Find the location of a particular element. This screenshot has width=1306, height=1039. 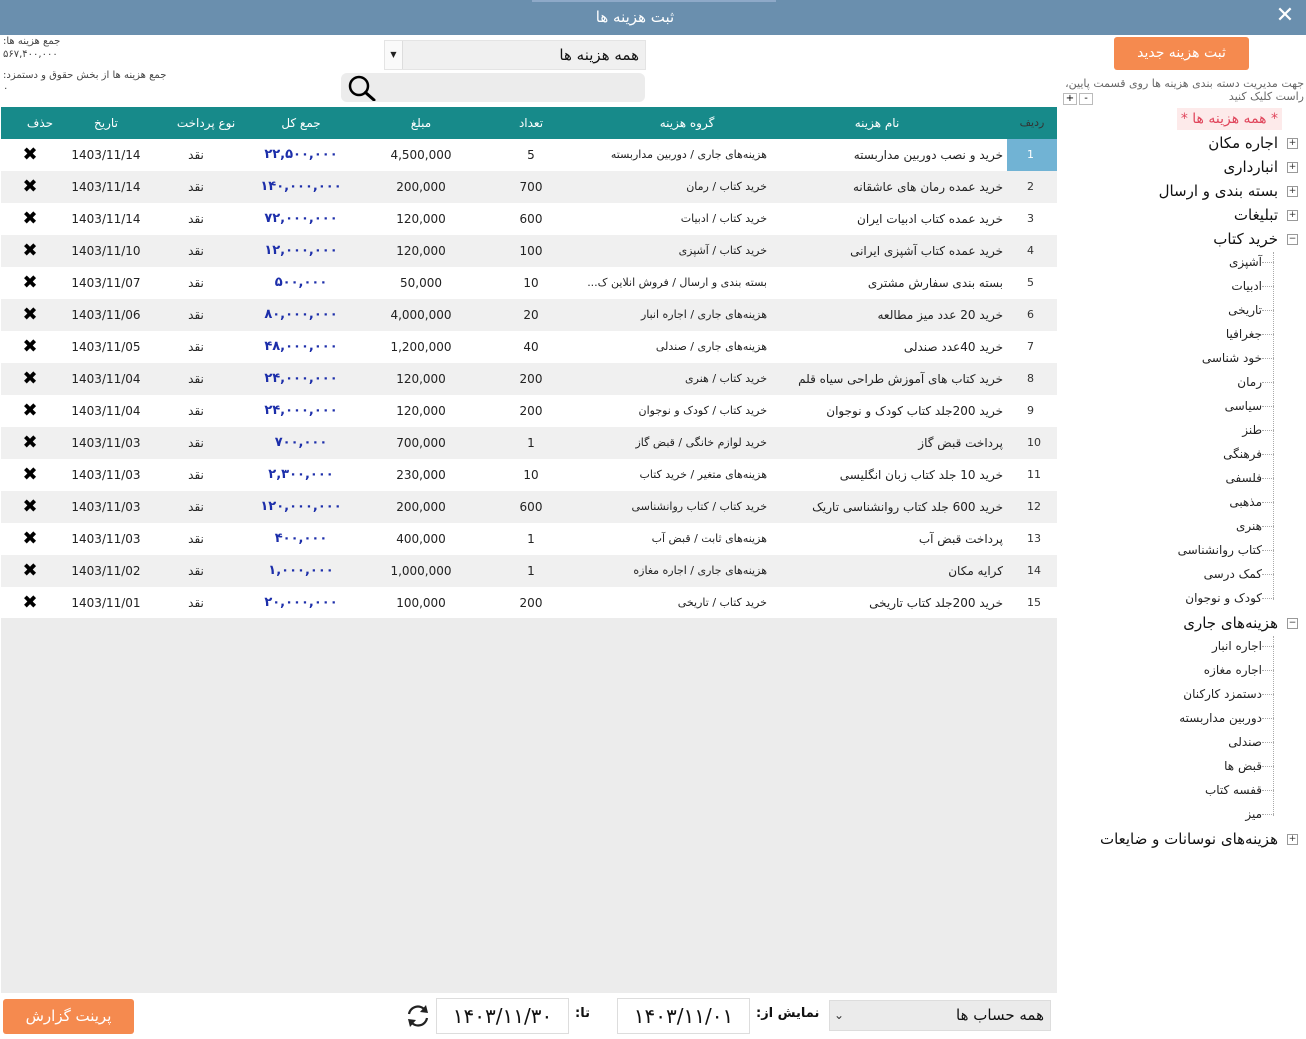

refresh-icon is located at coordinates (418, 1016).